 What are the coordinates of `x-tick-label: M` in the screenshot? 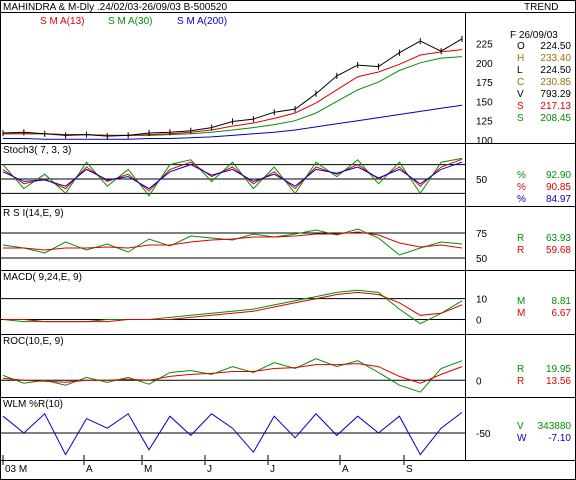 It's located at (148, 469).